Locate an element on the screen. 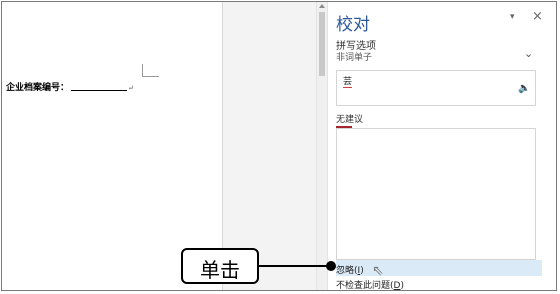  callout-leader-line is located at coordinates (294, 266).